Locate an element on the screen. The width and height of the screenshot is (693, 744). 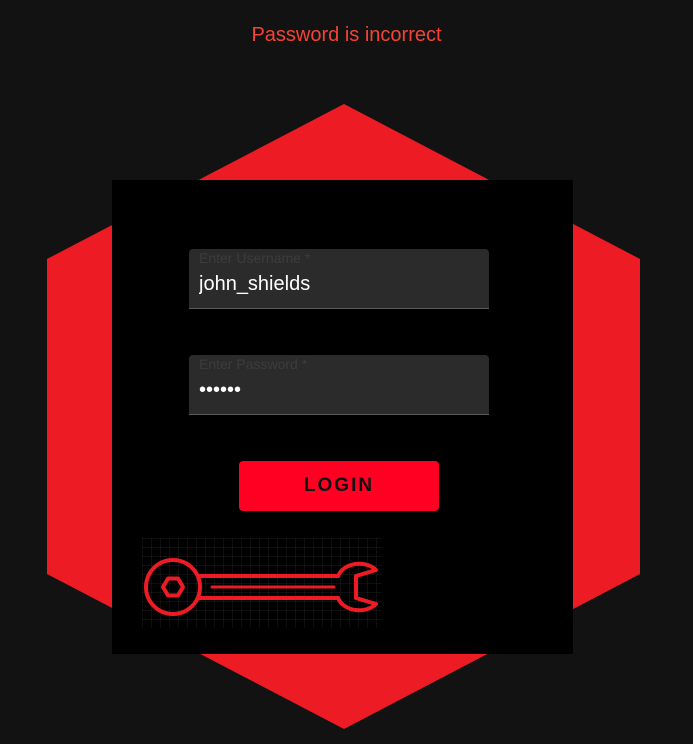
wrench-icon is located at coordinates (261, 587).